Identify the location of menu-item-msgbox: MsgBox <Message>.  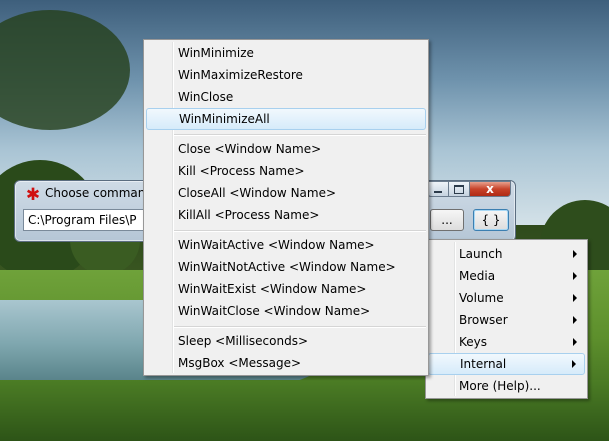
(286, 363).